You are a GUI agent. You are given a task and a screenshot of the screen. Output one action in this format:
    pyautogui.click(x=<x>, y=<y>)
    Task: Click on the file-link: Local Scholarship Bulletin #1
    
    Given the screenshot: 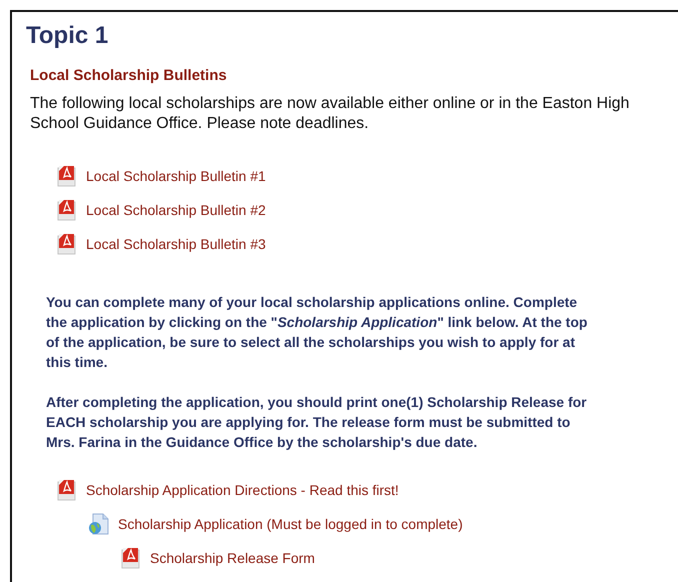 What is the action you would take?
    pyautogui.click(x=176, y=176)
    